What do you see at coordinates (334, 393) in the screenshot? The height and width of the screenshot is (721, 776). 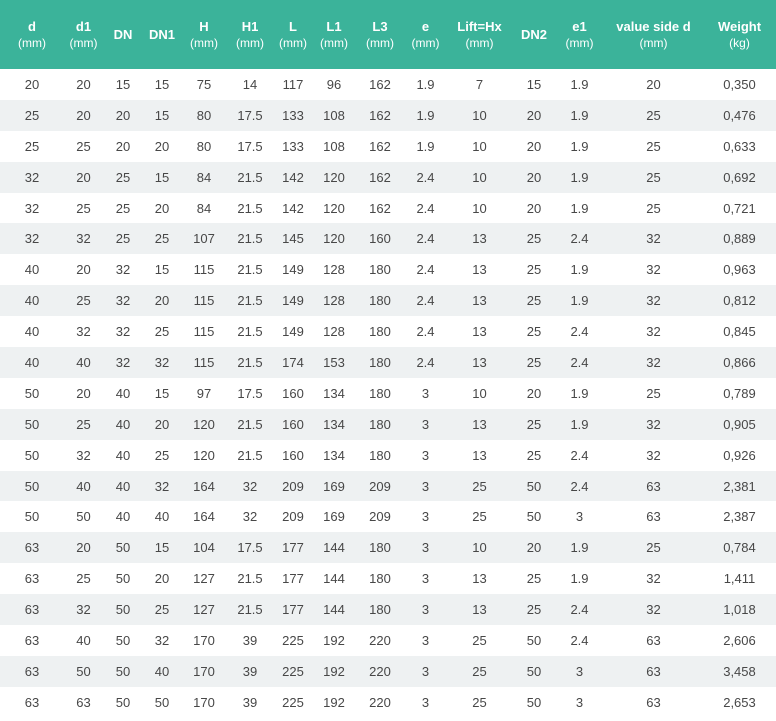 I see `table-cell: 134` at bounding box center [334, 393].